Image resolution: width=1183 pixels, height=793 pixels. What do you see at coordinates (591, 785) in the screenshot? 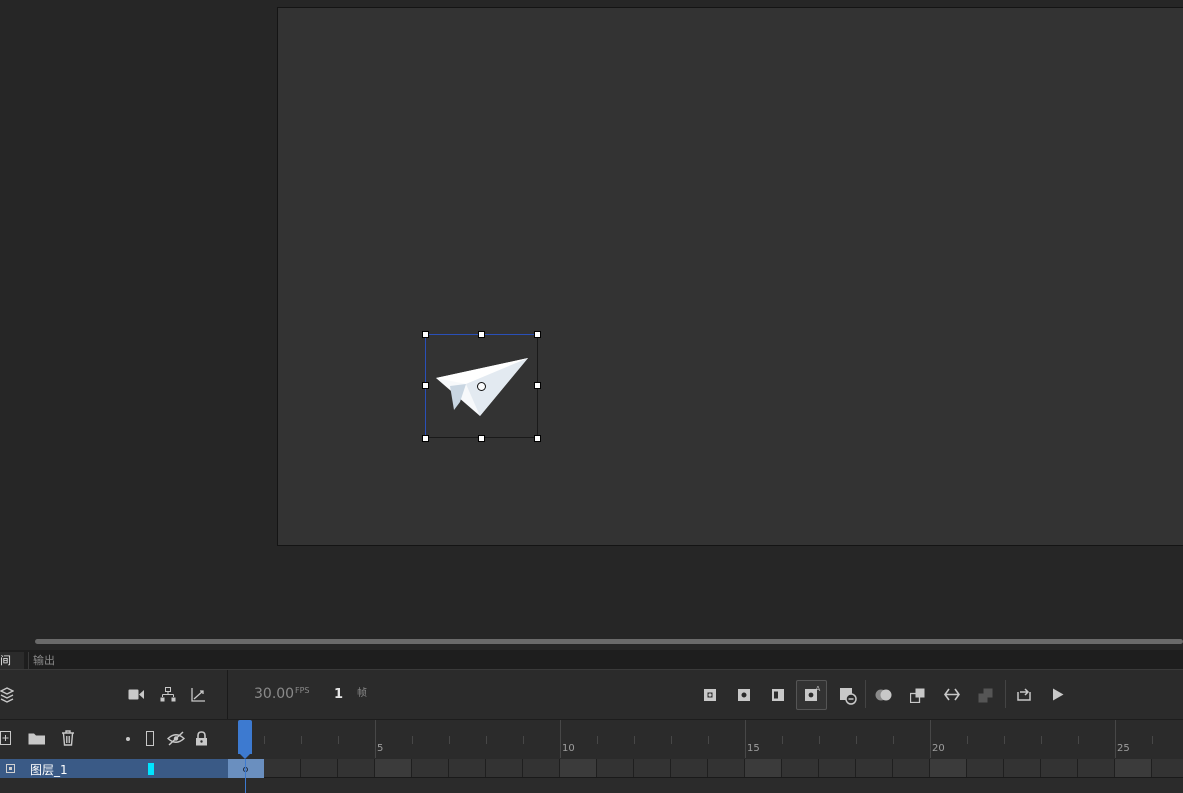
I see `timeline-empty-area` at bounding box center [591, 785].